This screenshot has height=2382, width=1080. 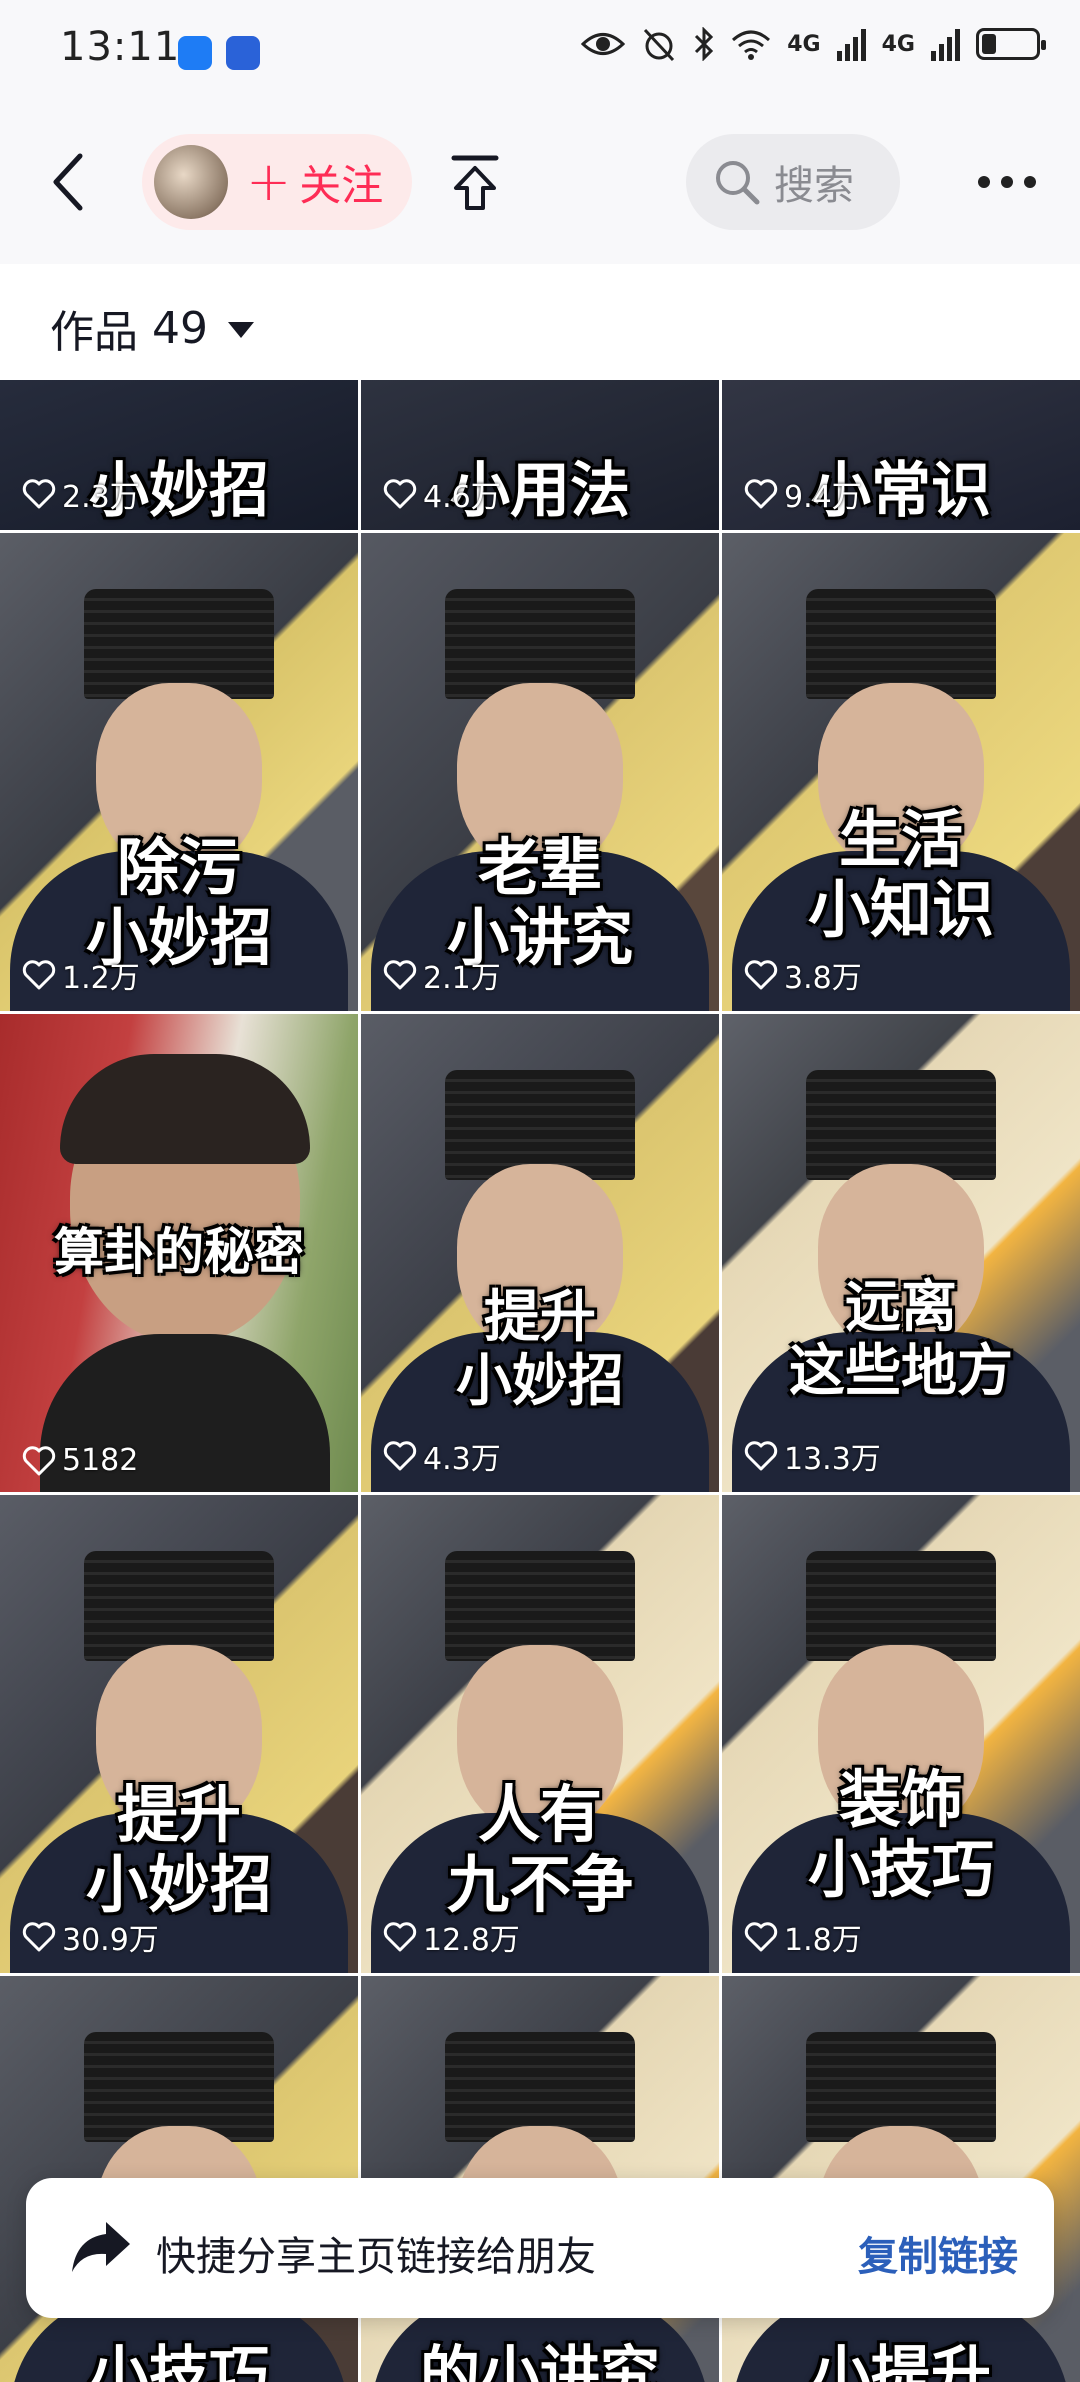 I want to click on top-nav: + 关注 搜索, so click(x=540, y=184).